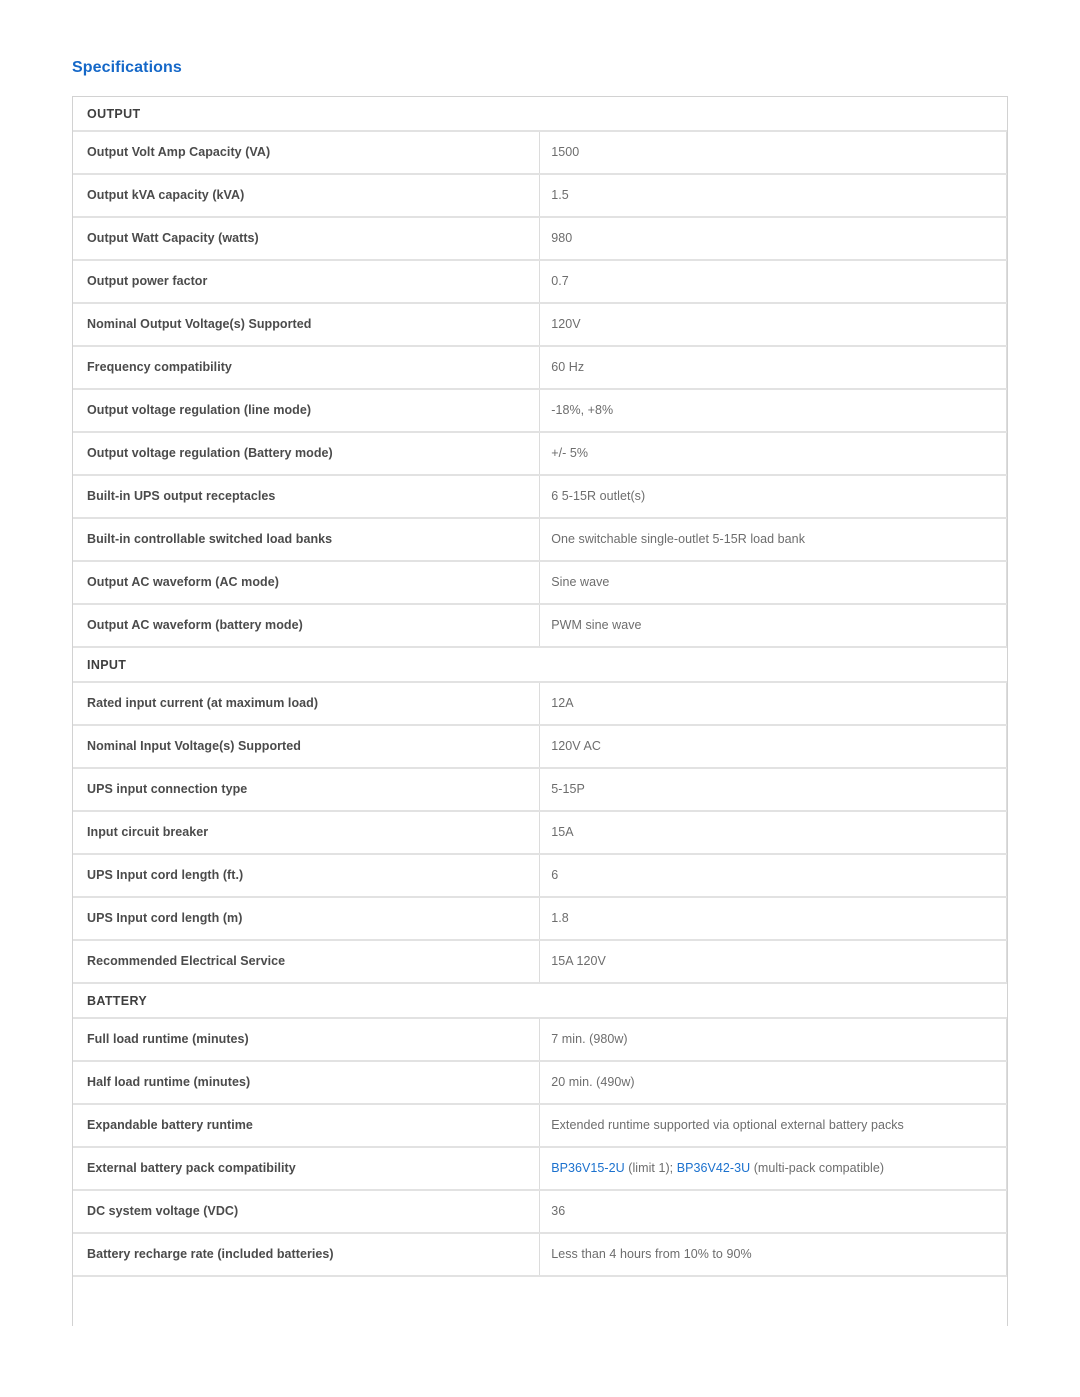  What do you see at coordinates (307, 196) in the screenshot?
I see `spec-label: Output kVA capacity (kVA)` at bounding box center [307, 196].